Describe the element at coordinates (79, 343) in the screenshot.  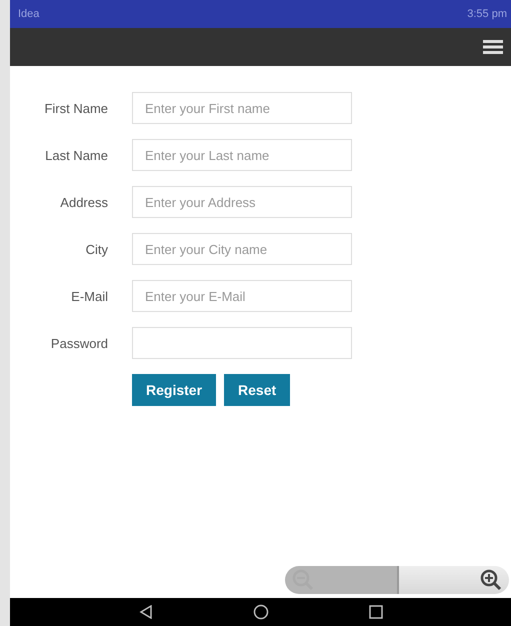
I see `field-label: Password` at that location.